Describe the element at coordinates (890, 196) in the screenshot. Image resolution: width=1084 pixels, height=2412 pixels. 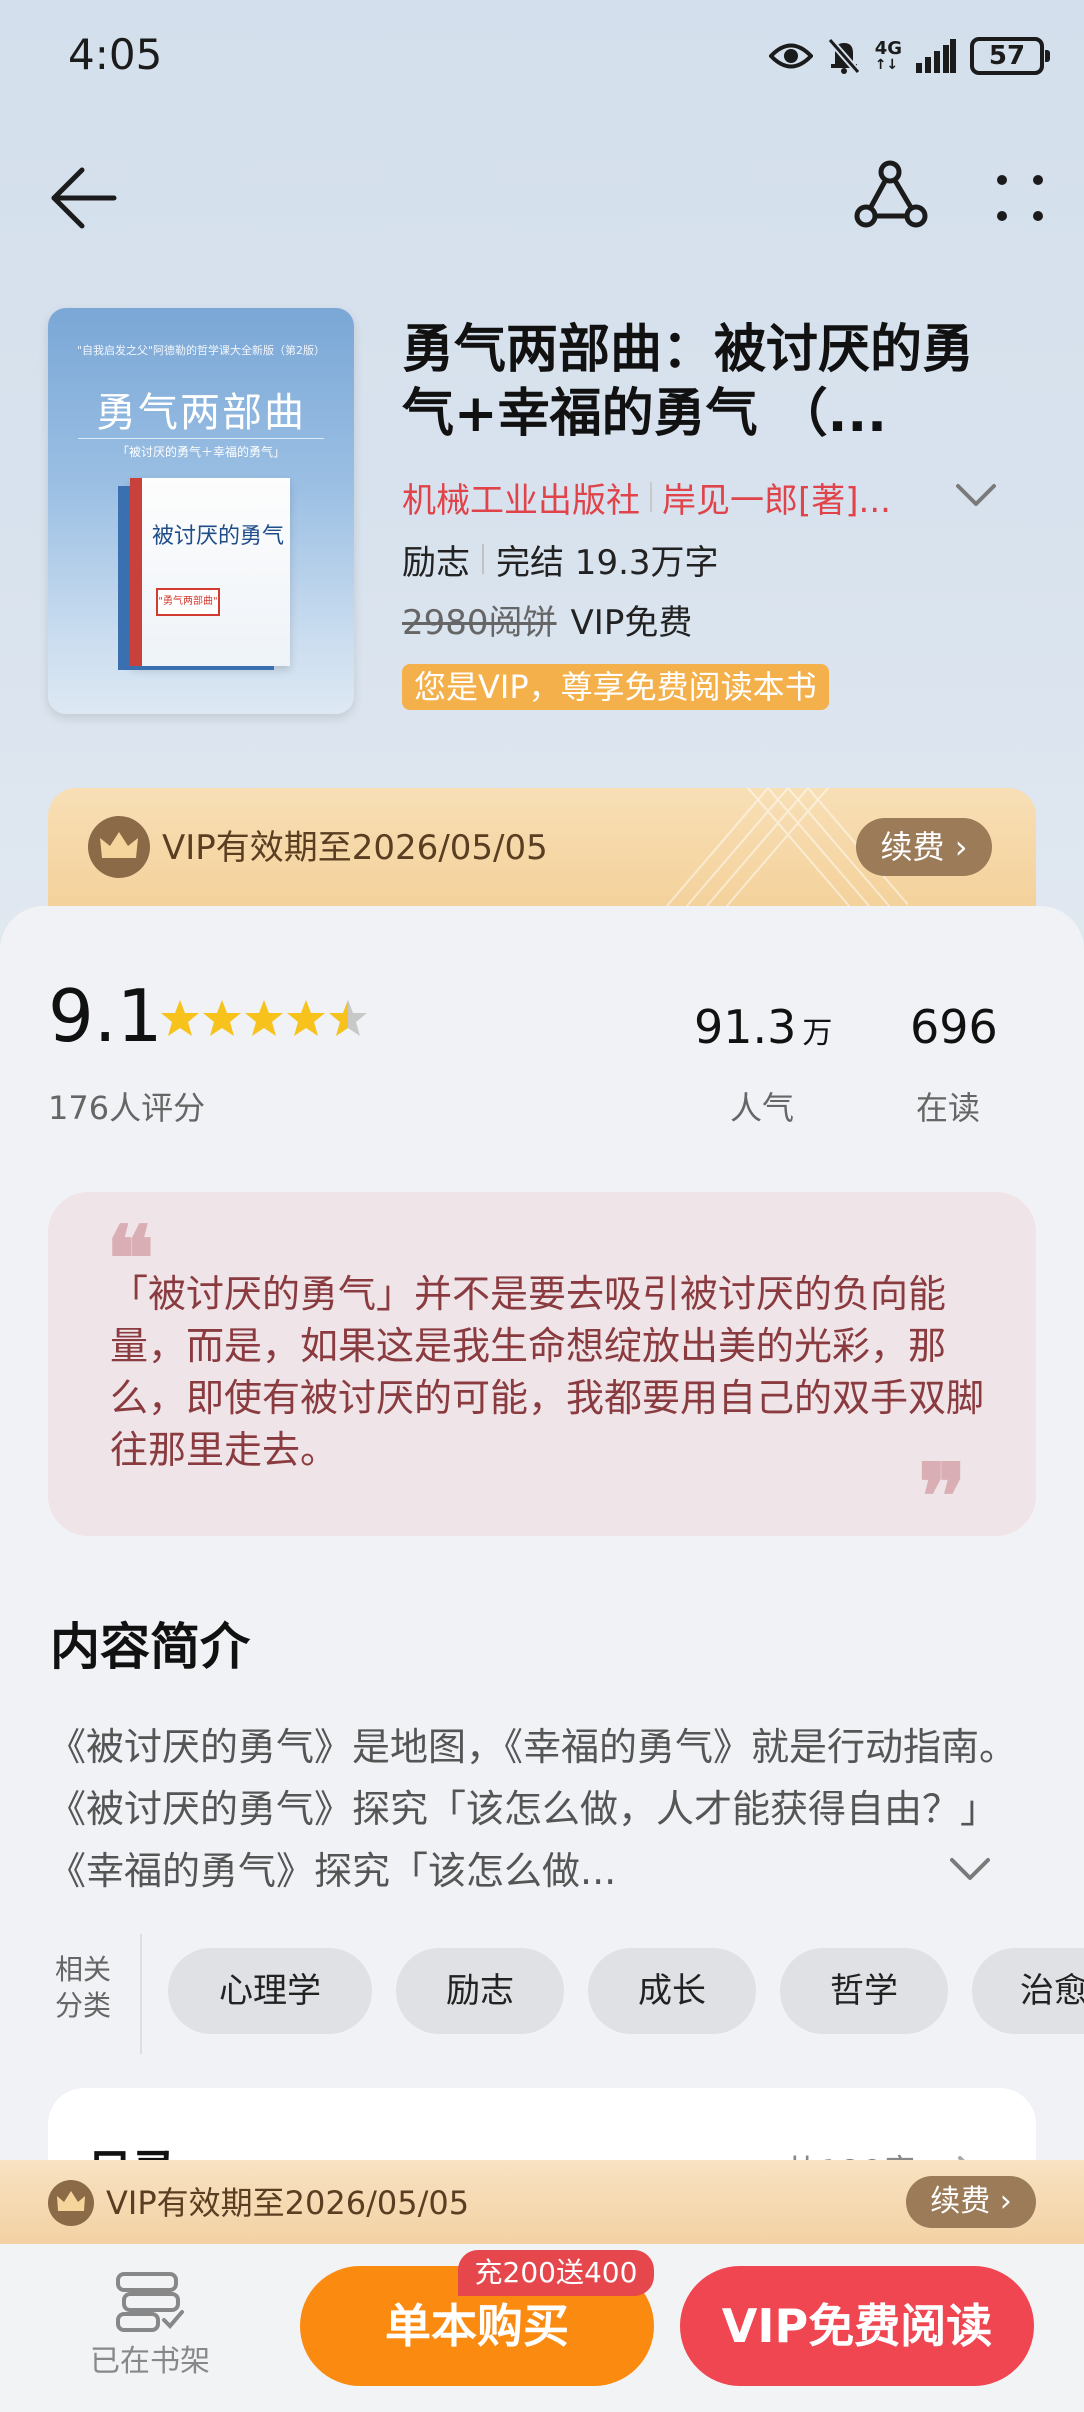
I see `share-icon` at that location.